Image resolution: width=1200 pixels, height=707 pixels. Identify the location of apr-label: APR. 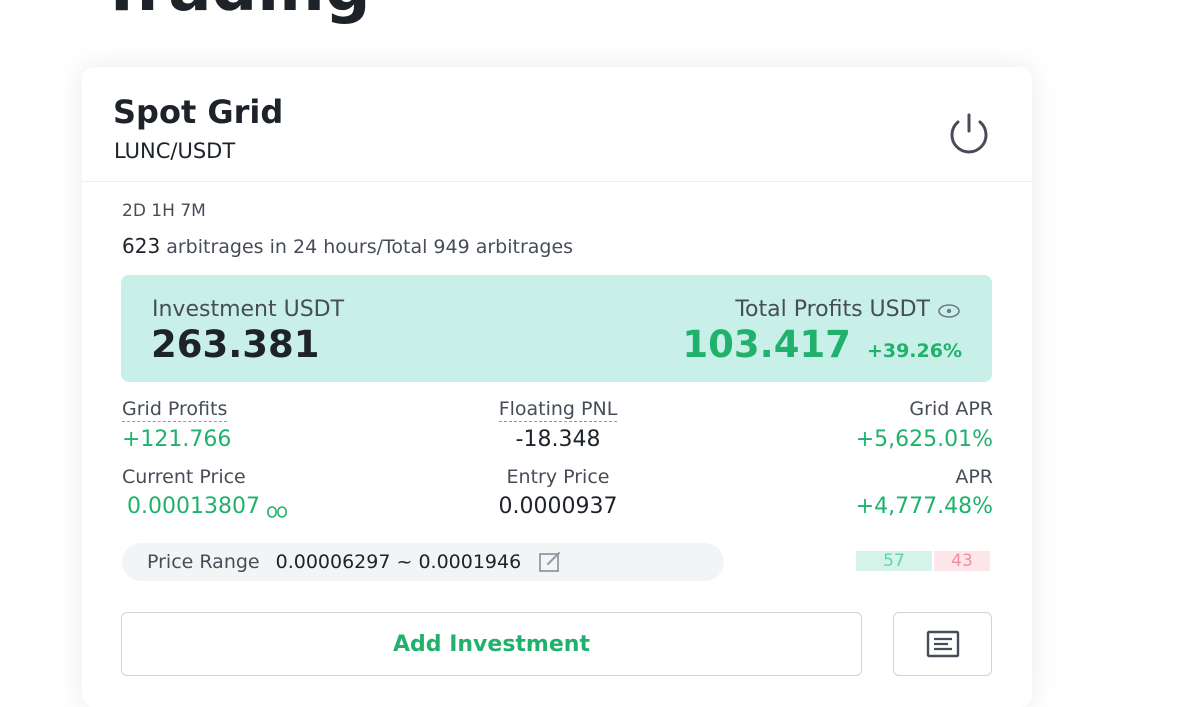
(974, 477).